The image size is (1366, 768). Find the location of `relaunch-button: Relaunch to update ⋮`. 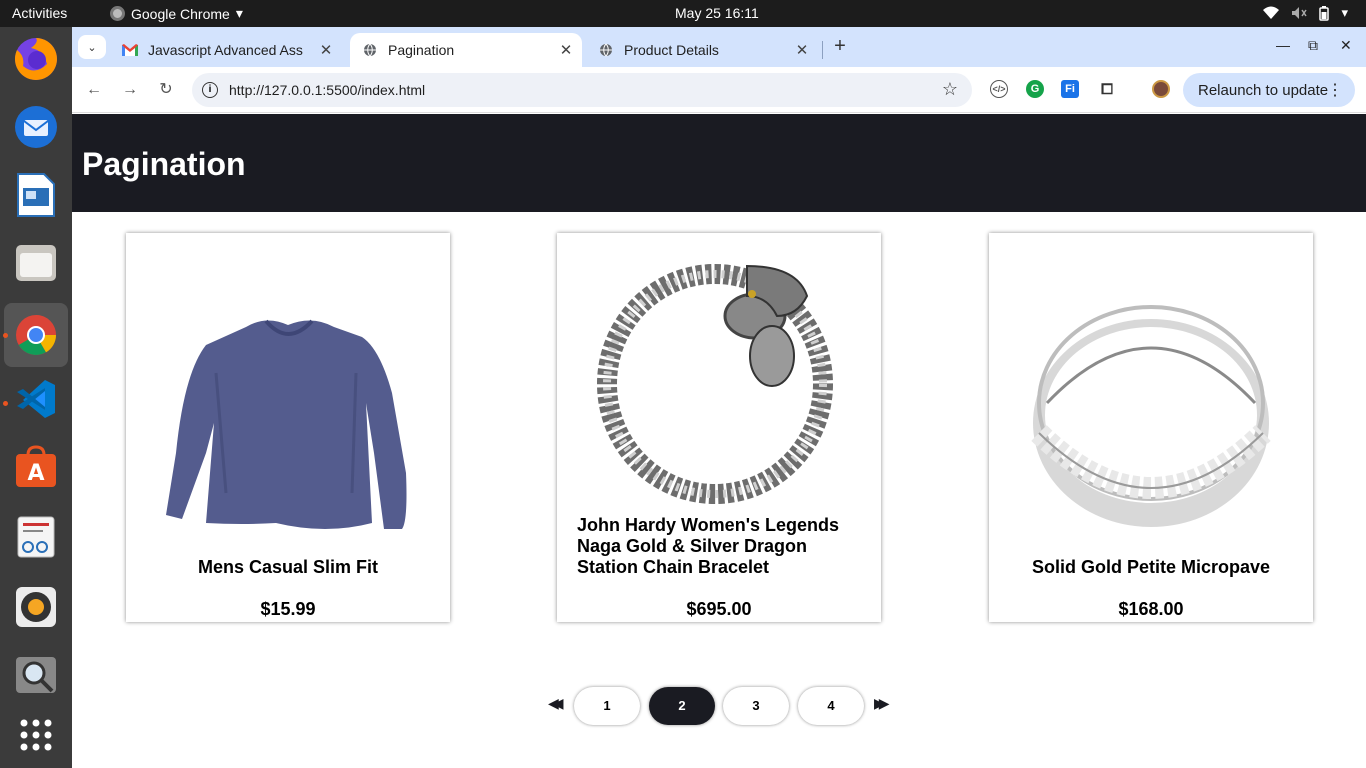

relaunch-button: Relaunch to update ⋮ is located at coordinates (1269, 90).